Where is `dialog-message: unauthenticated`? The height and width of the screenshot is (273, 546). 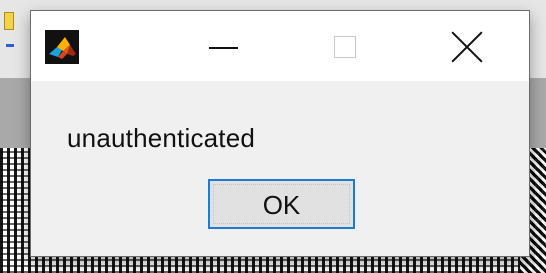 dialog-message: unauthenticated is located at coordinates (161, 138).